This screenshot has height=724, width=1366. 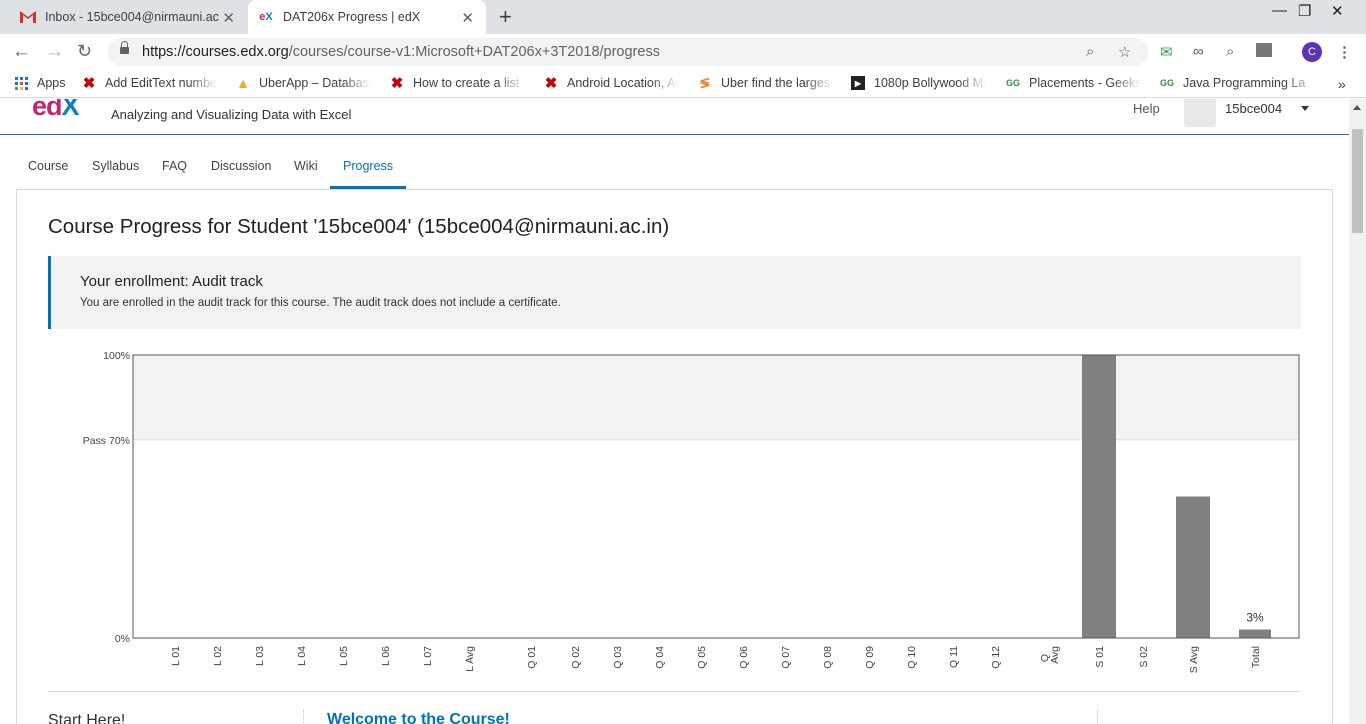 What do you see at coordinates (115, 174) in the screenshot?
I see `tab-syllabus: Syllabus` at bounding box center [115, 174].